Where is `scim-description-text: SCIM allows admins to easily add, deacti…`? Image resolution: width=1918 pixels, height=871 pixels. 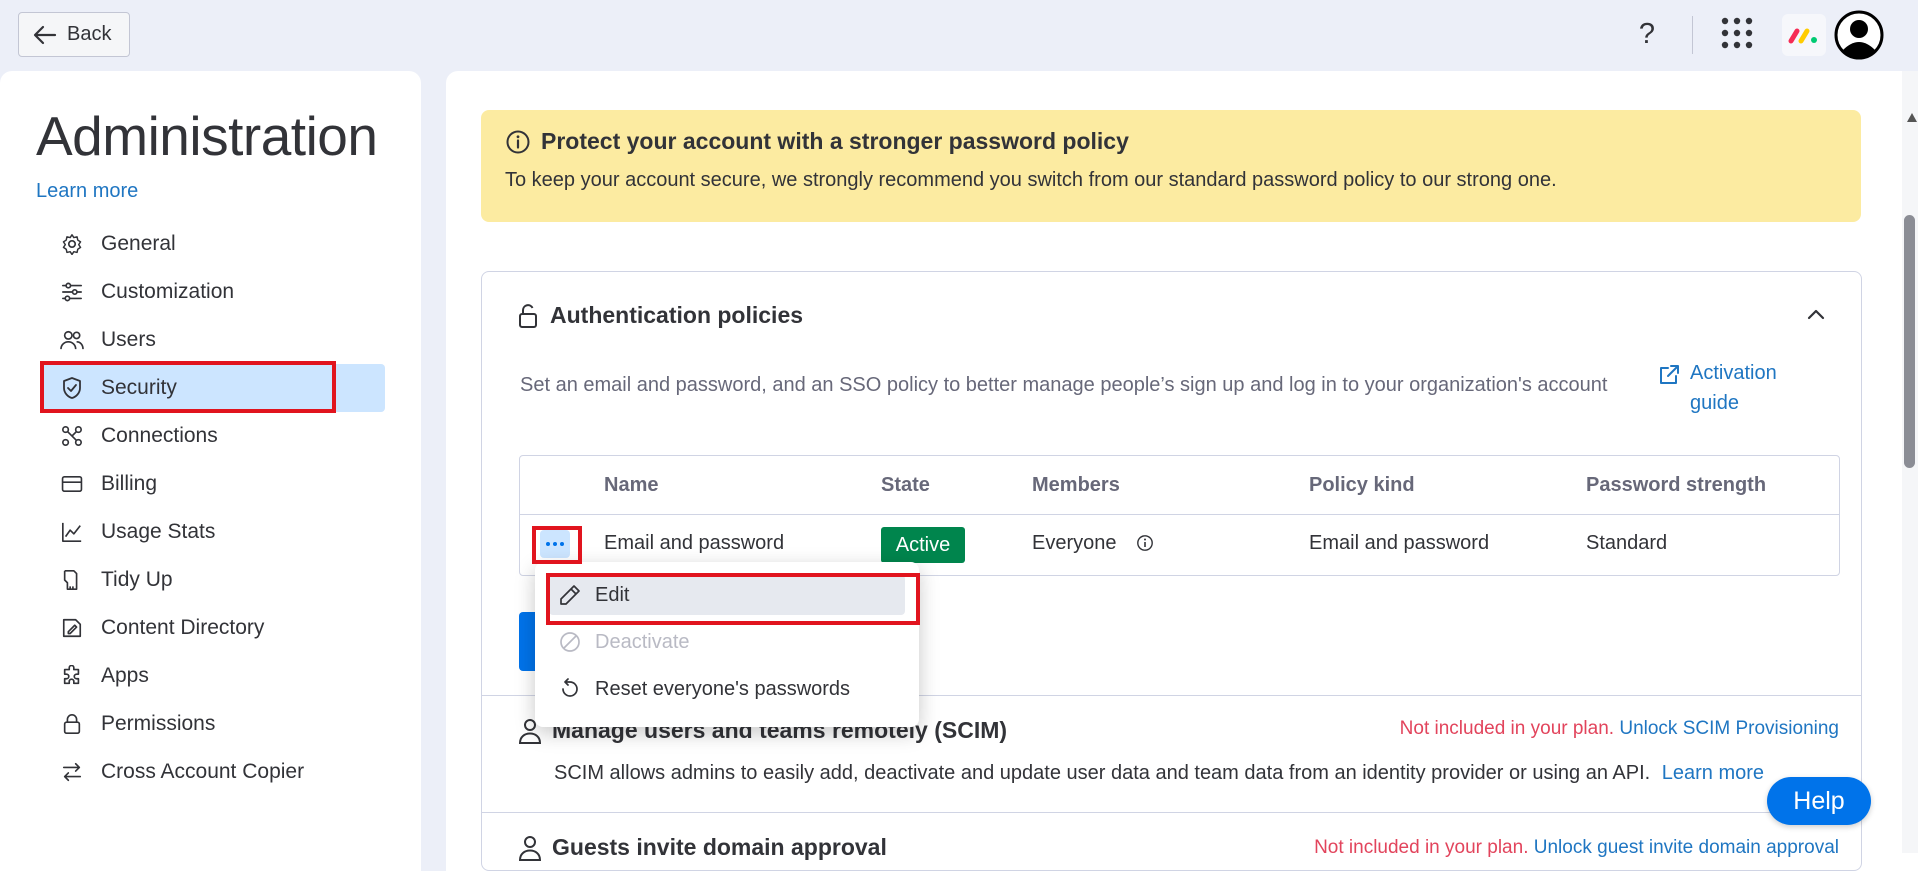
scim-description-text: SCIM allows admins to easily add, deacti… is located at coordinates (1102, 773).